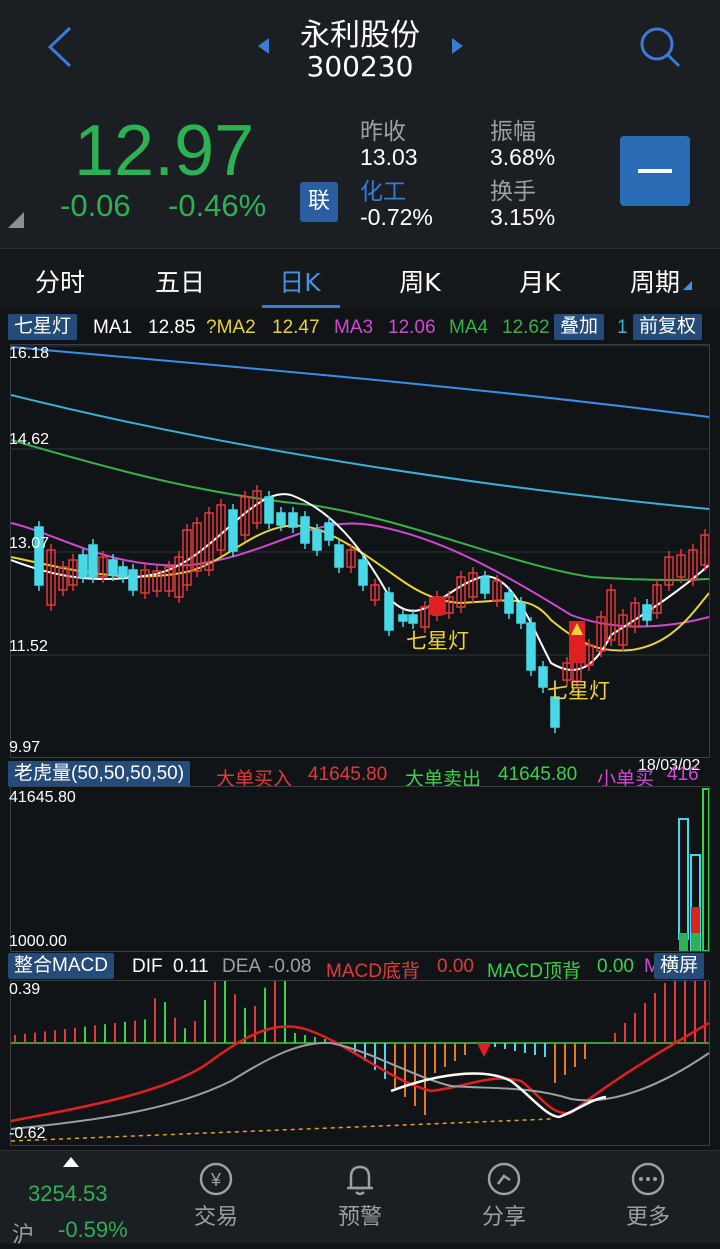 The image size is (720, 1249). I want to click on small-buy-label: 小单买, so click(626, 778).